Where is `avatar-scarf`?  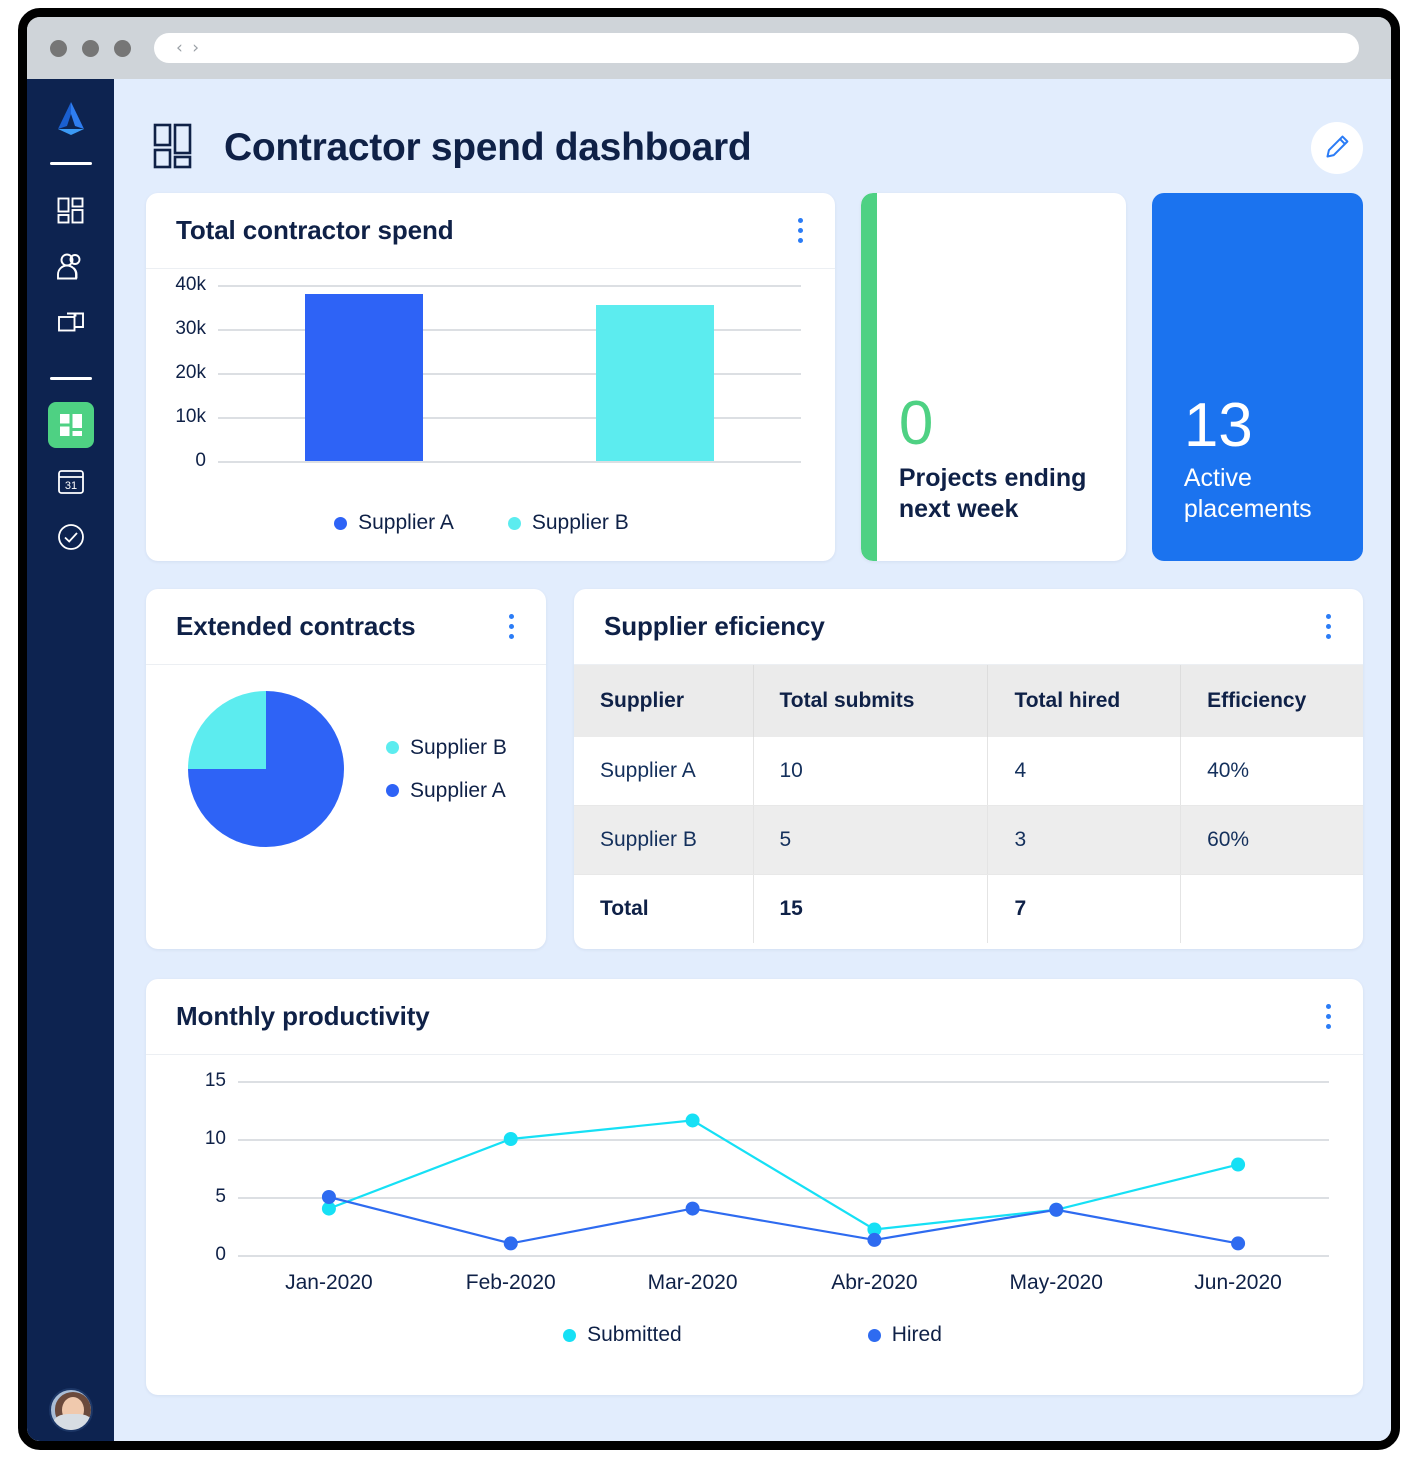 avatar-scarf is located at coordinates (72, 1422).